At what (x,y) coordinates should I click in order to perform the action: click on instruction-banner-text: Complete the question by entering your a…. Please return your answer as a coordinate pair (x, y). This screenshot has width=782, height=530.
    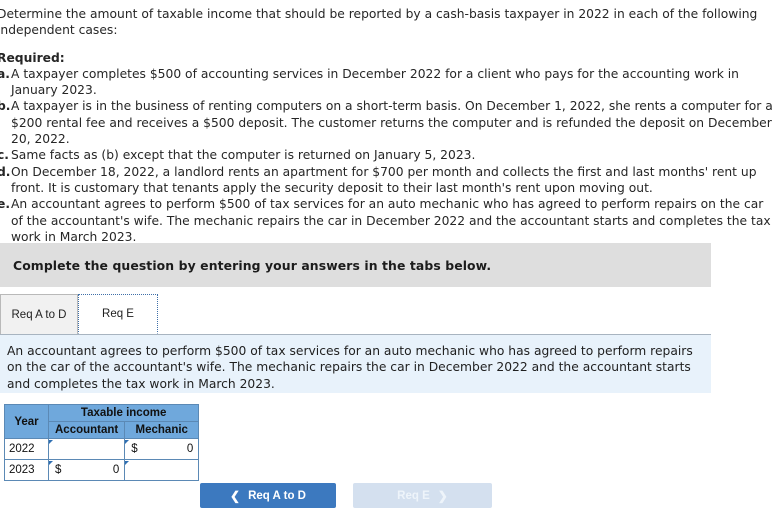
    Looking at the image, I should click on (252, 265).